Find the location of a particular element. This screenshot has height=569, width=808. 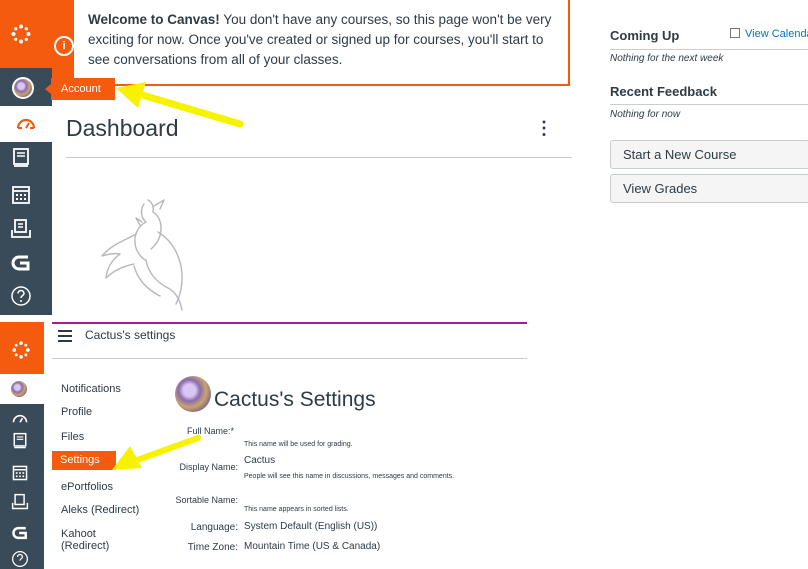

canvas-logo-bottom is located at coordinates (22, 348).